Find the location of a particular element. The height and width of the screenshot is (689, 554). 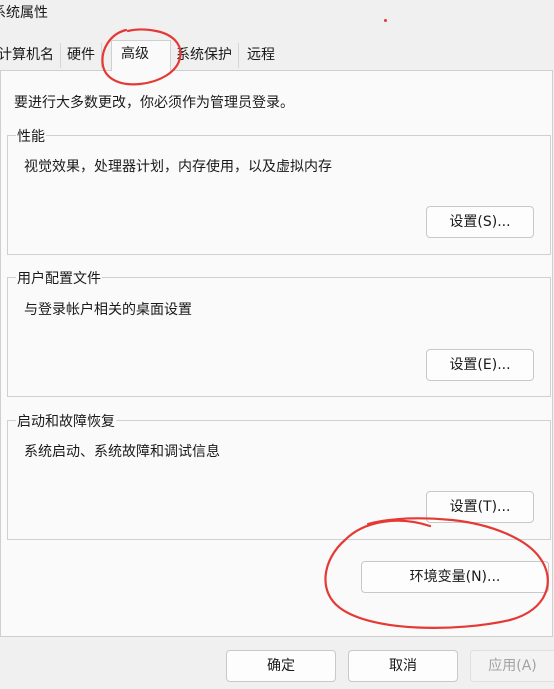

performance-description: 视觉效果，处理器计划，内存使用，以及虚拟内存 is located at coordinates (178, 167).